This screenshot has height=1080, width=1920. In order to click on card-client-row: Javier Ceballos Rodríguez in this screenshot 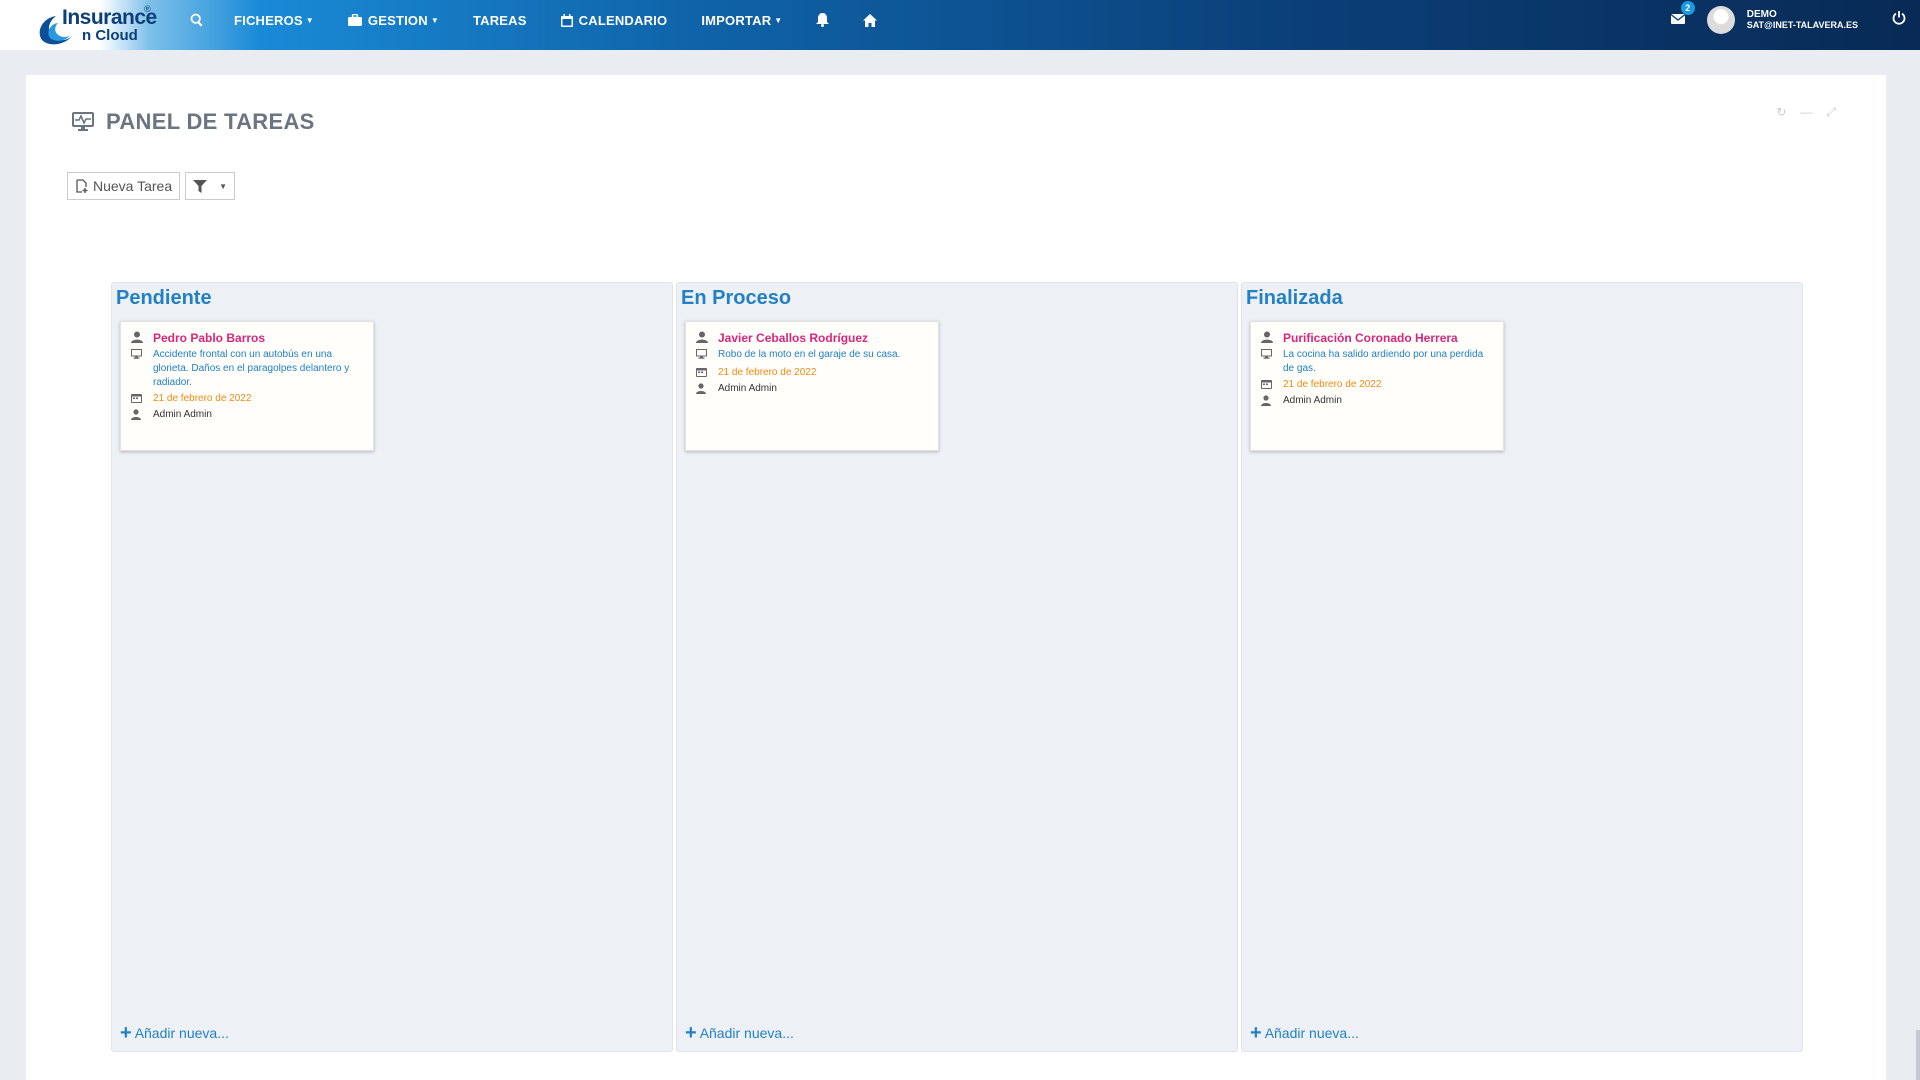, I will do `click(812, 339)`.